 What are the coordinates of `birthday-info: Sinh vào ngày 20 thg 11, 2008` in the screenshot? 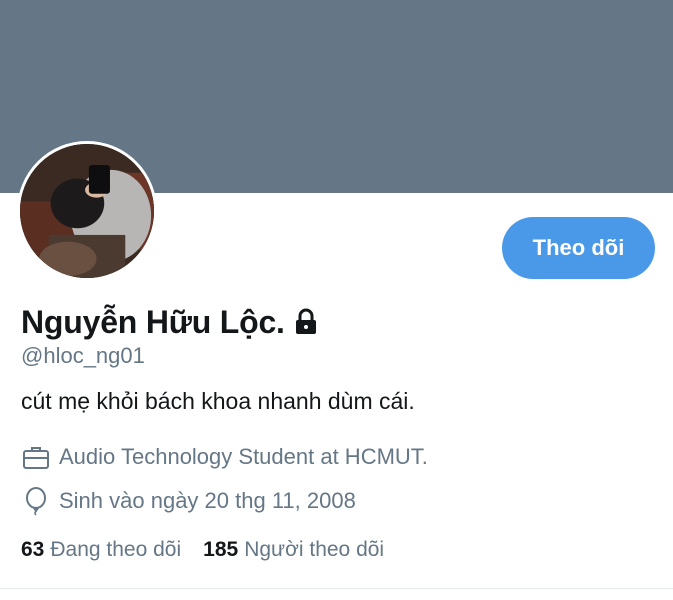 It's located at (188, 501).